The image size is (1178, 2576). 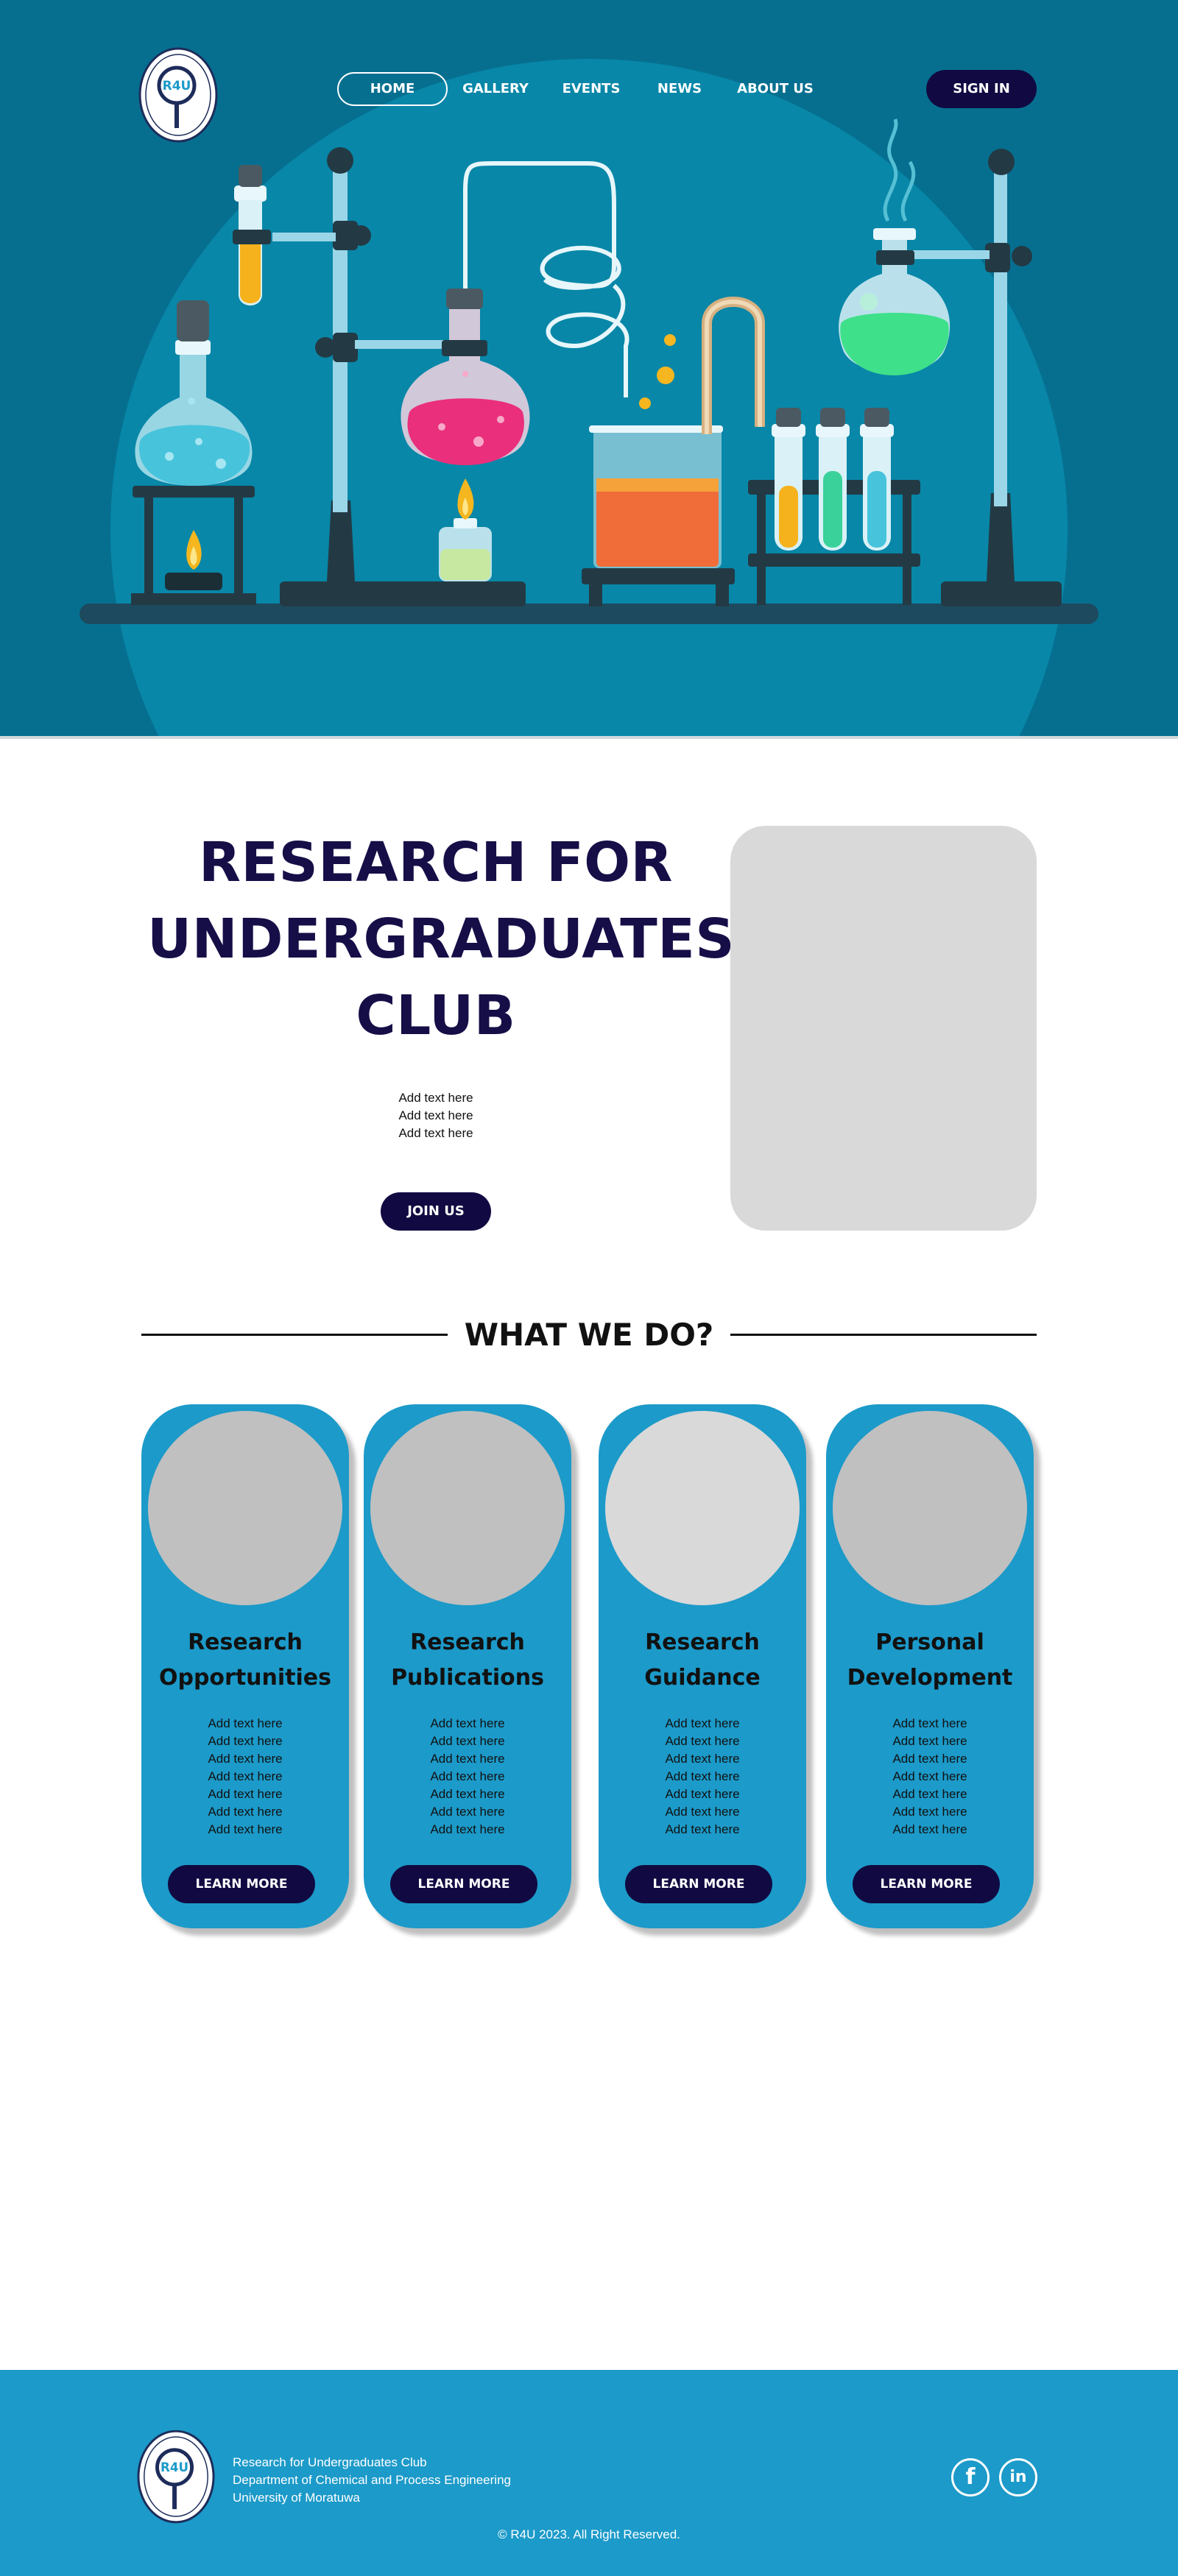 I want to click on nav-about-us: ABOUT US, so click(x=775, y=89).